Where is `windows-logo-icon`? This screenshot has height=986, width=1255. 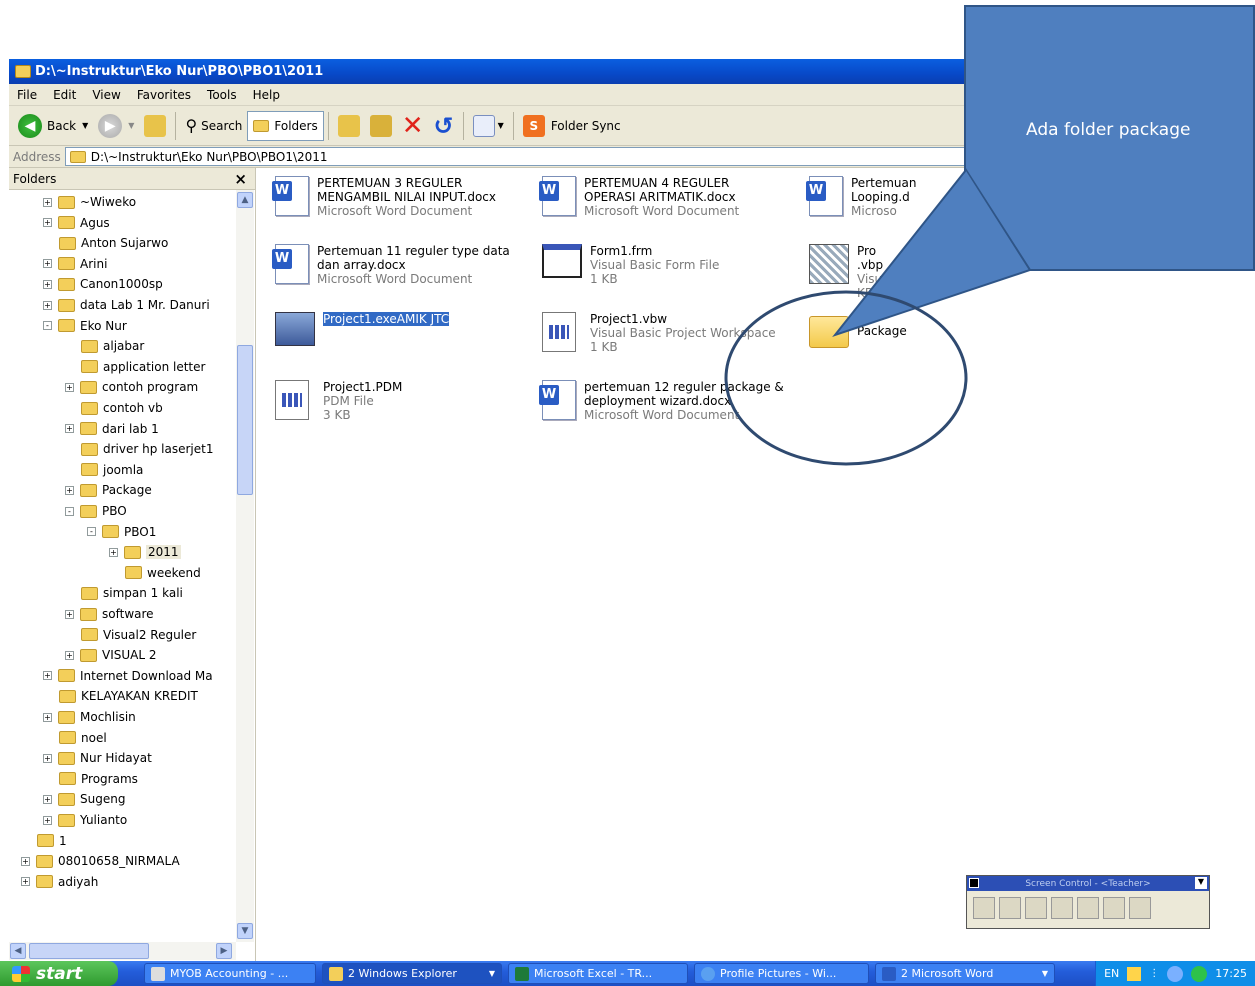
windows-logo-icon is located at coordinates (21, 973).